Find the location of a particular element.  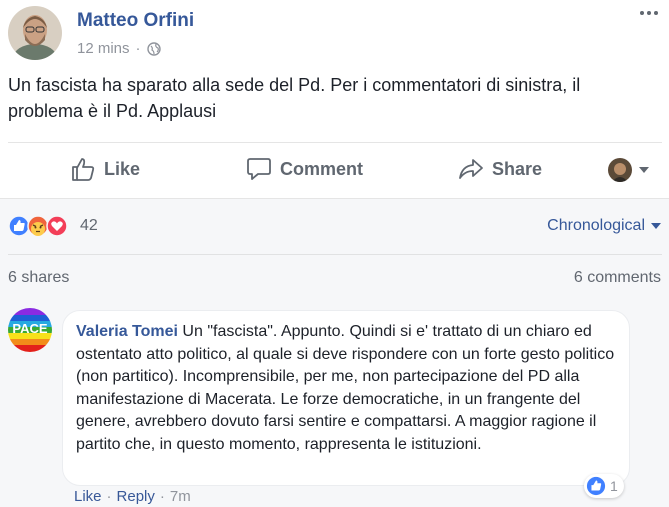

pace-logo-text: PACE is located at coordinates (29, 328).